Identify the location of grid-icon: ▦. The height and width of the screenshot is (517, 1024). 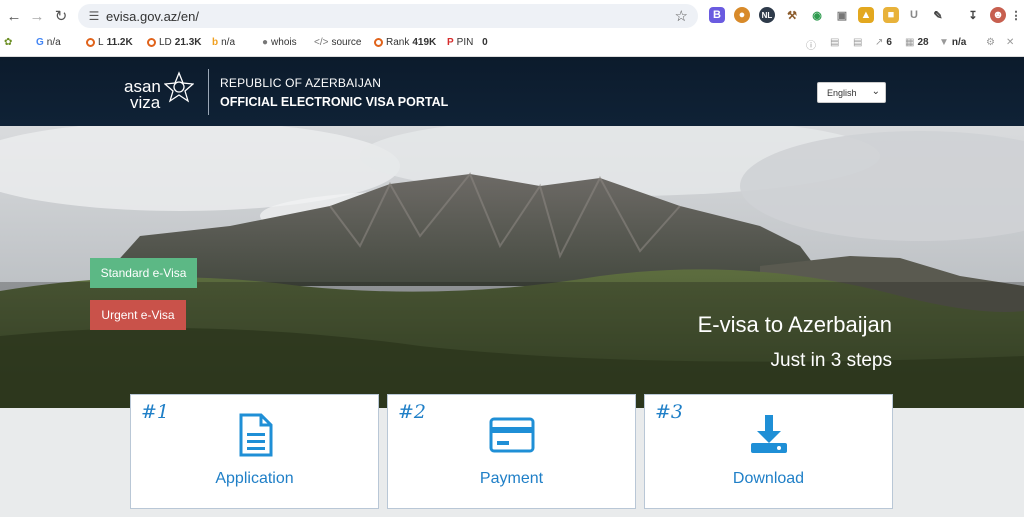
(910, 42).